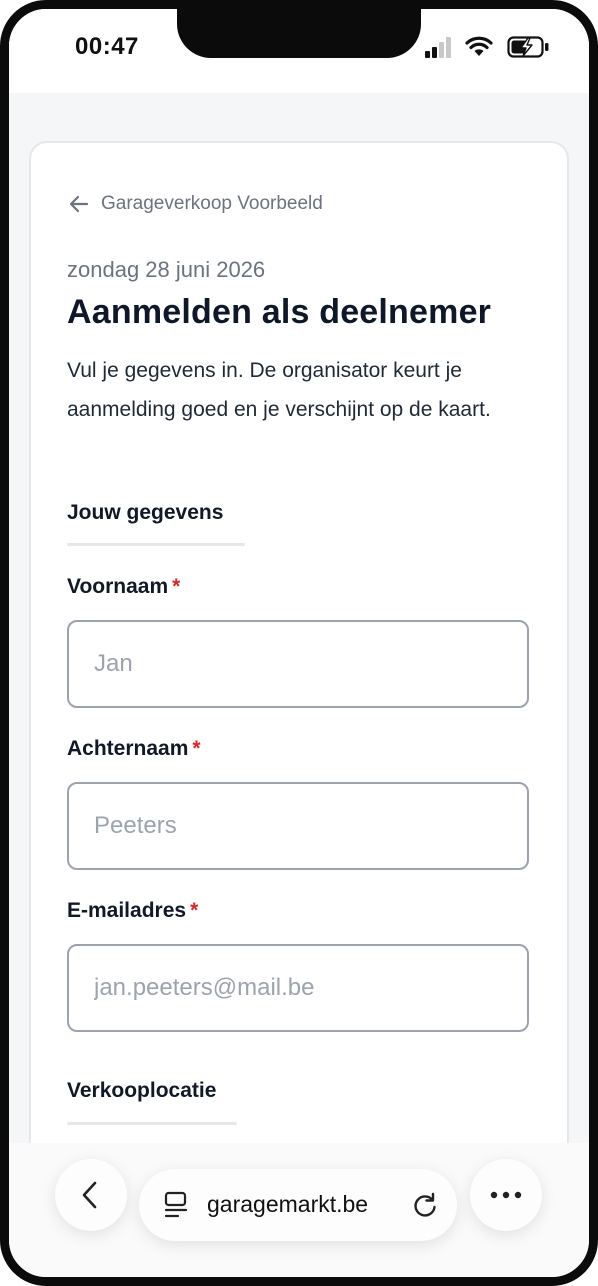  What do you see at coordinates (176, 1204) in the screenshot?
I see `tabs-icon` at bounding box center [176, 1204].